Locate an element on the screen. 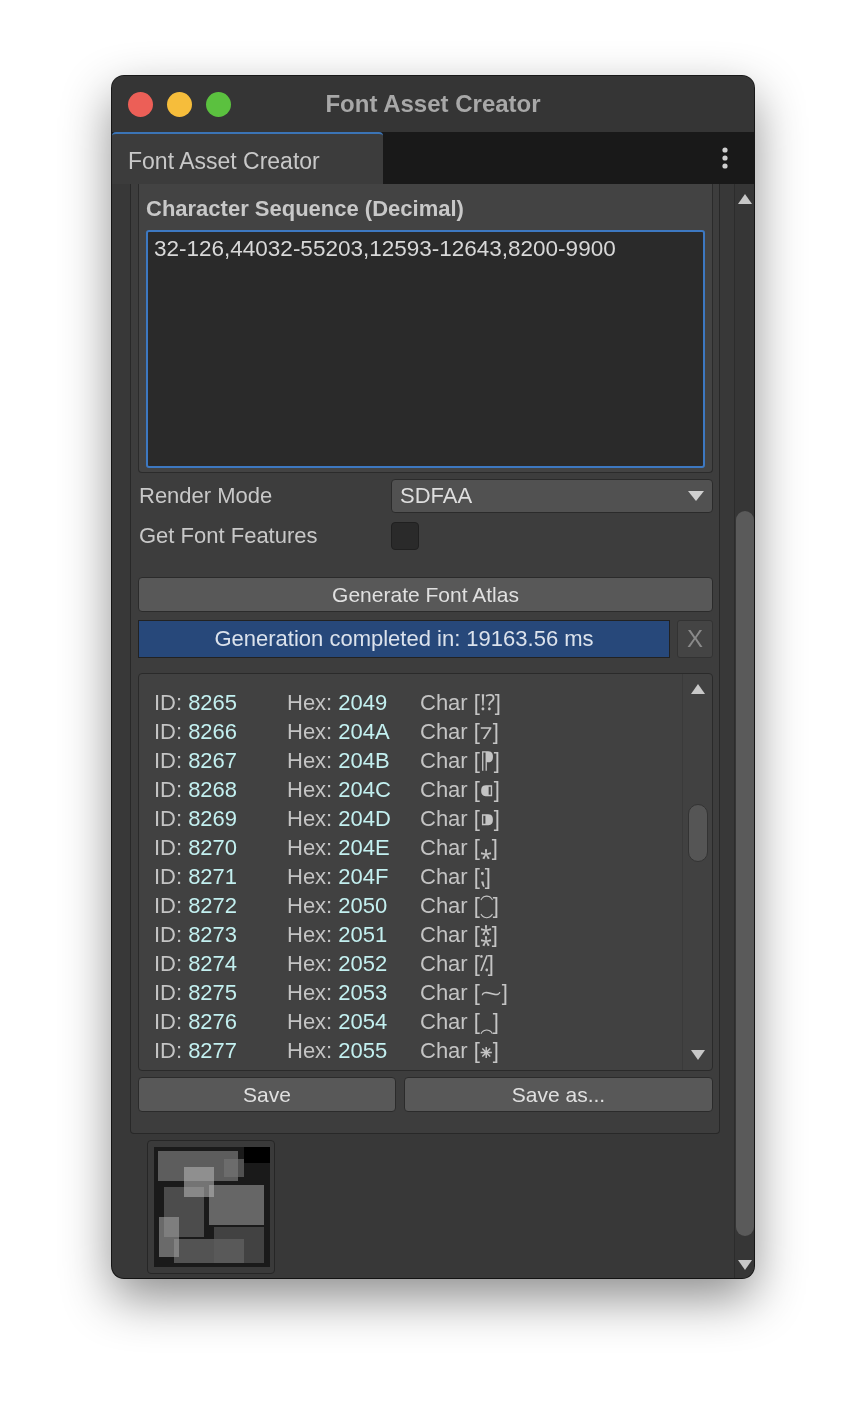 The height and width of the screenshot is (1426, 866). field-label: Render Mode is located at coordinates (206, 496).